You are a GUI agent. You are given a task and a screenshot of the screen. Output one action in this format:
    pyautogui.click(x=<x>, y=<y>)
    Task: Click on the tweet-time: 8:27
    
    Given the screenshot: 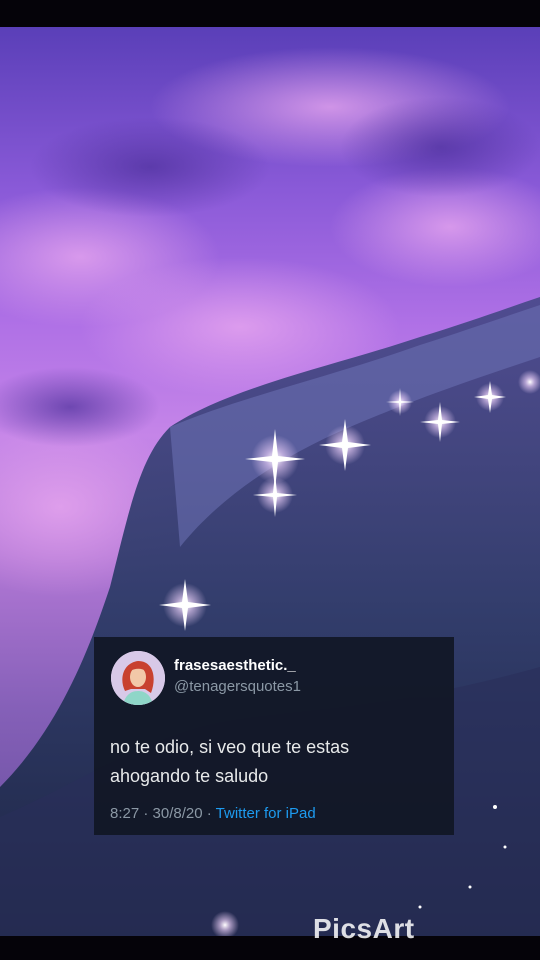 What is the action you would take?
    pyautogui.click(x=125, y=813)
    